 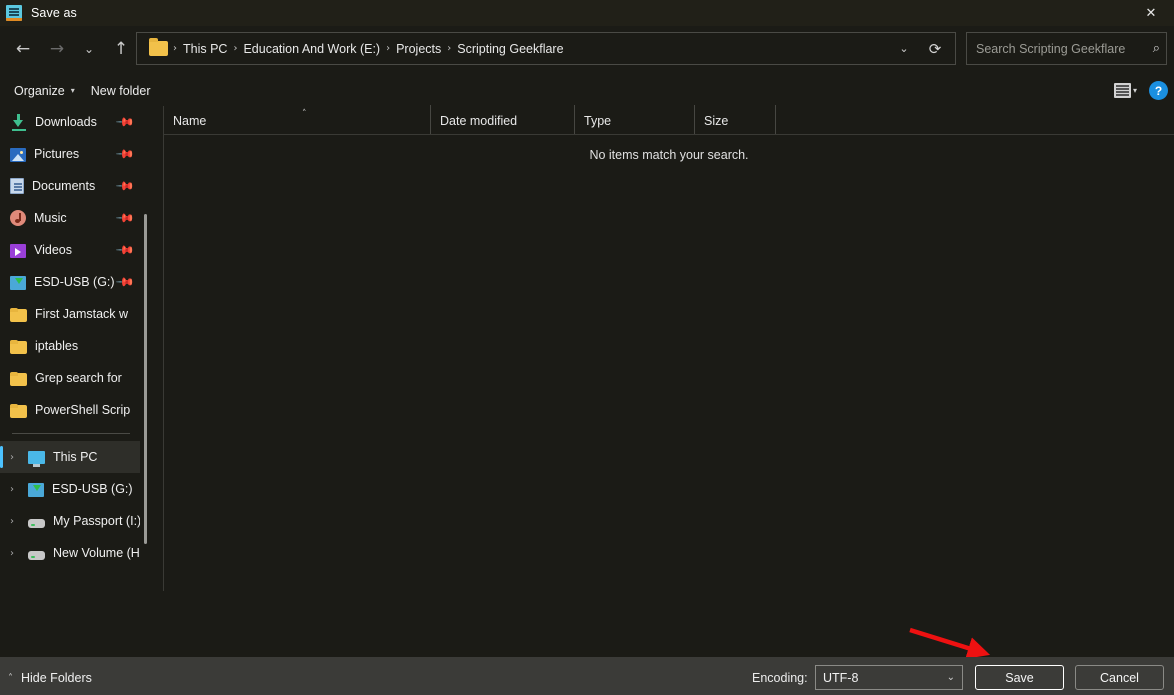 What do you see at coordinates (510, 49) in the screenshot?
I see `breadcrumb-item-scripting-geekflare: Scripting Geekflare` at bounding box center [510, 49].